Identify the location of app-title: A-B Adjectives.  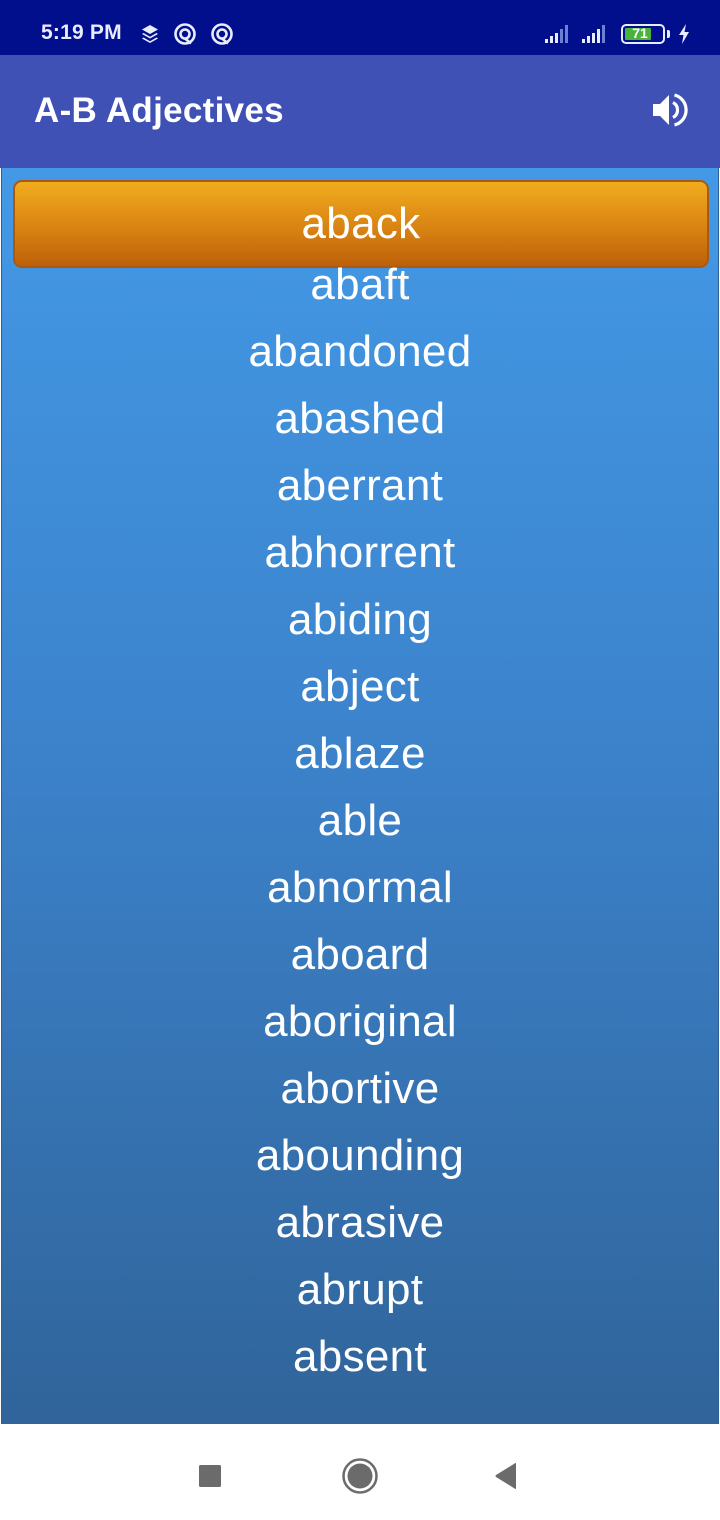
(159, 110).